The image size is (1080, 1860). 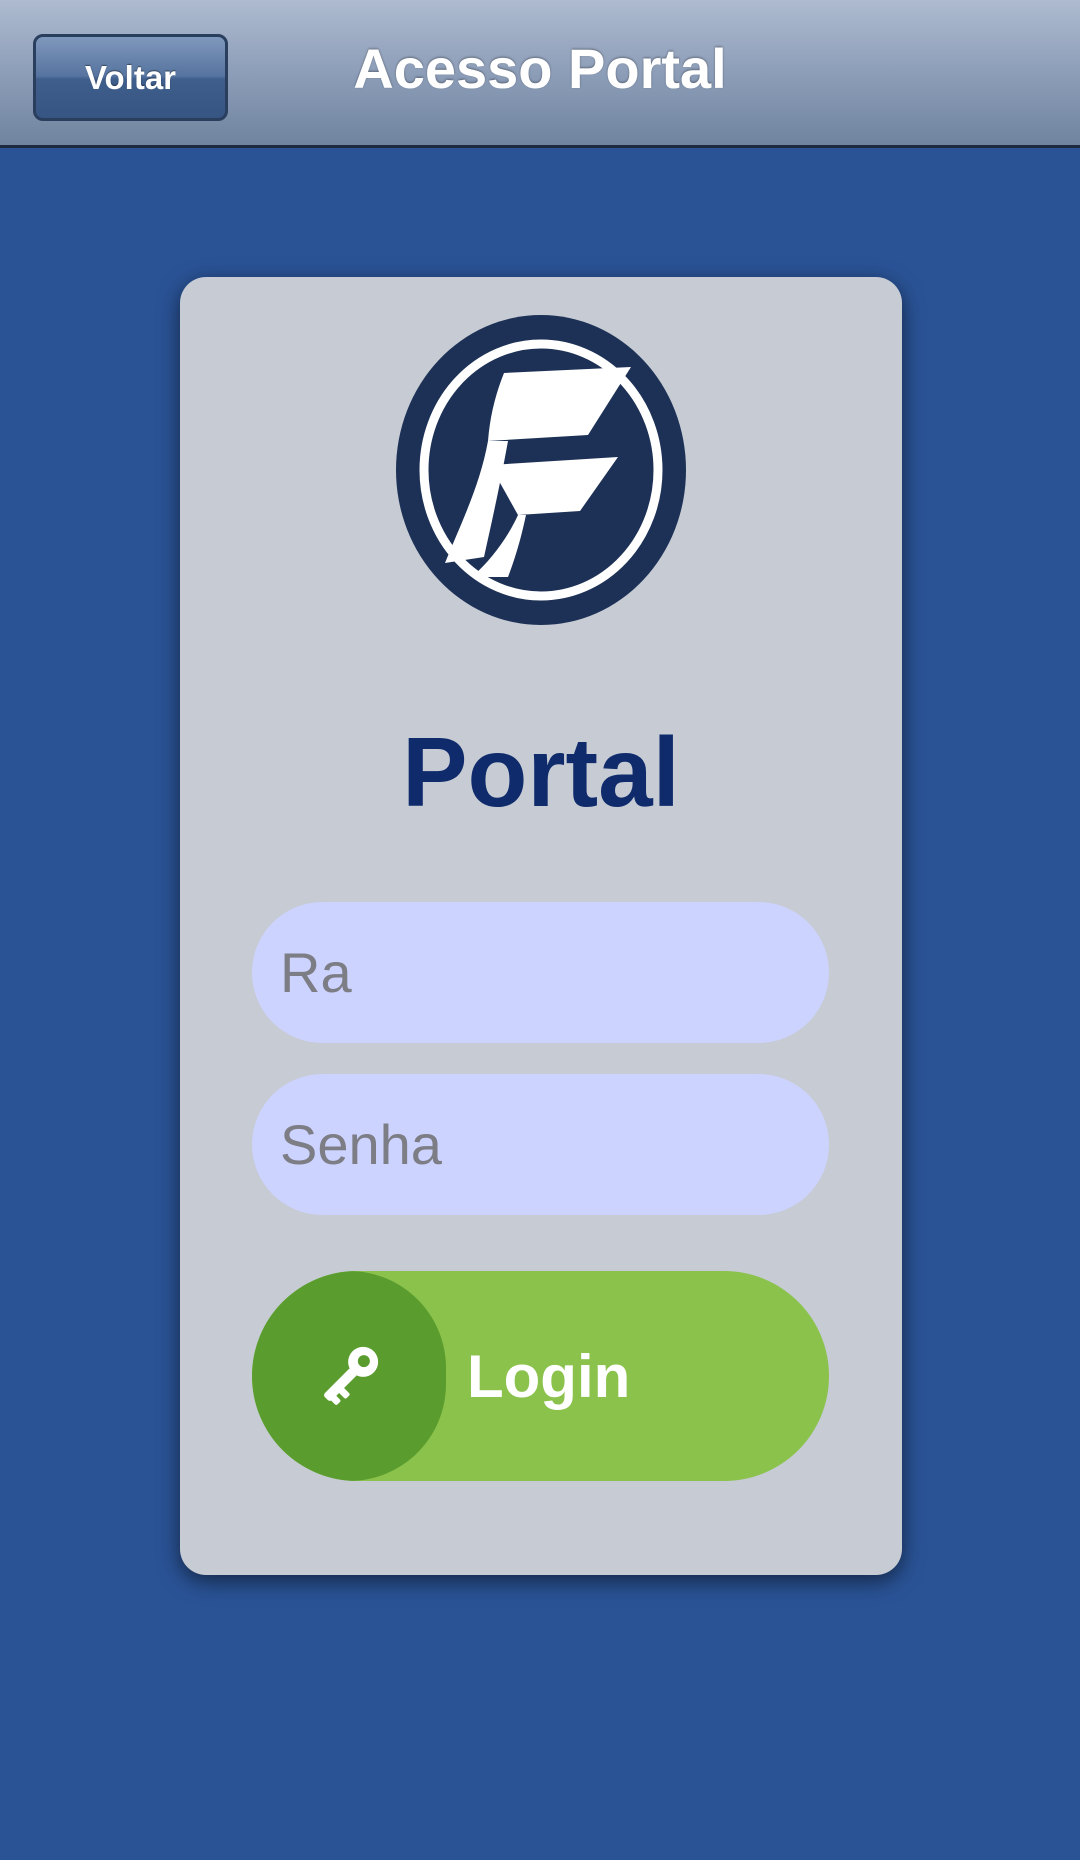 What do you see at coordinates (549, 1376) in the screenshot?
I see `login-label: Login` at bounding box center [549, 1376].